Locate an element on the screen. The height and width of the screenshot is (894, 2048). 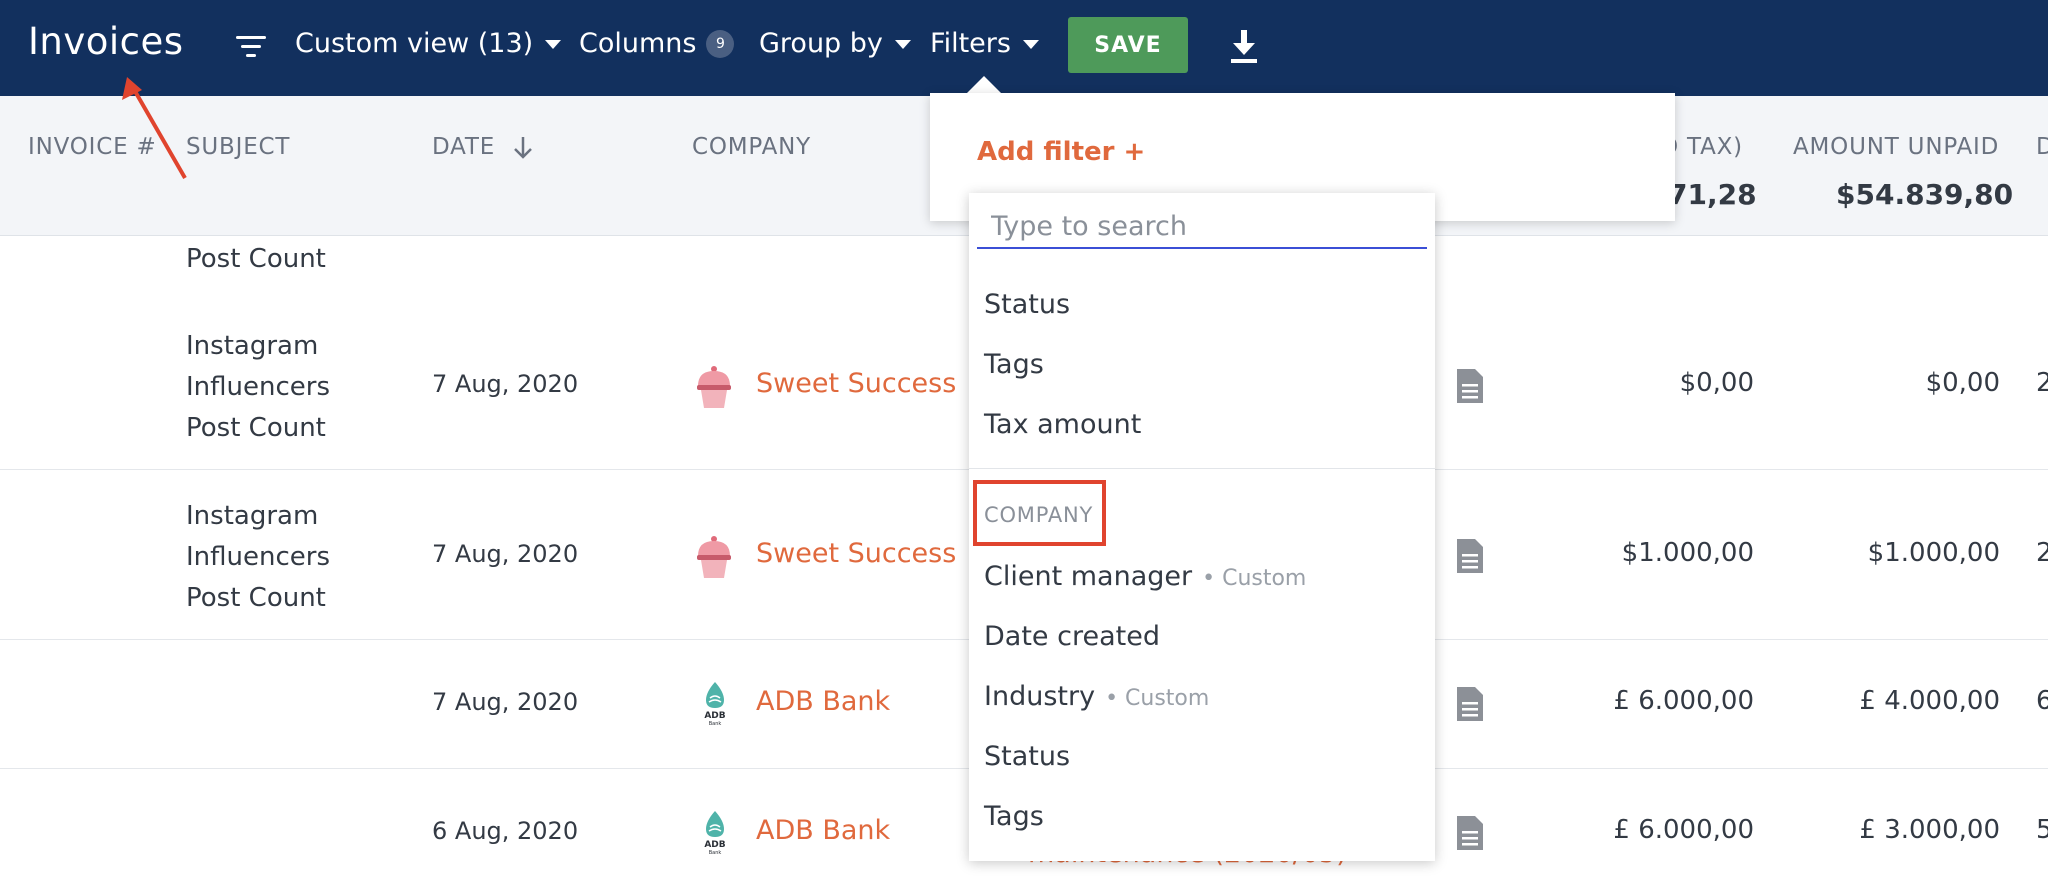
row-unpaid: £ 4.000,00 is located at coordinates (1929, 701).